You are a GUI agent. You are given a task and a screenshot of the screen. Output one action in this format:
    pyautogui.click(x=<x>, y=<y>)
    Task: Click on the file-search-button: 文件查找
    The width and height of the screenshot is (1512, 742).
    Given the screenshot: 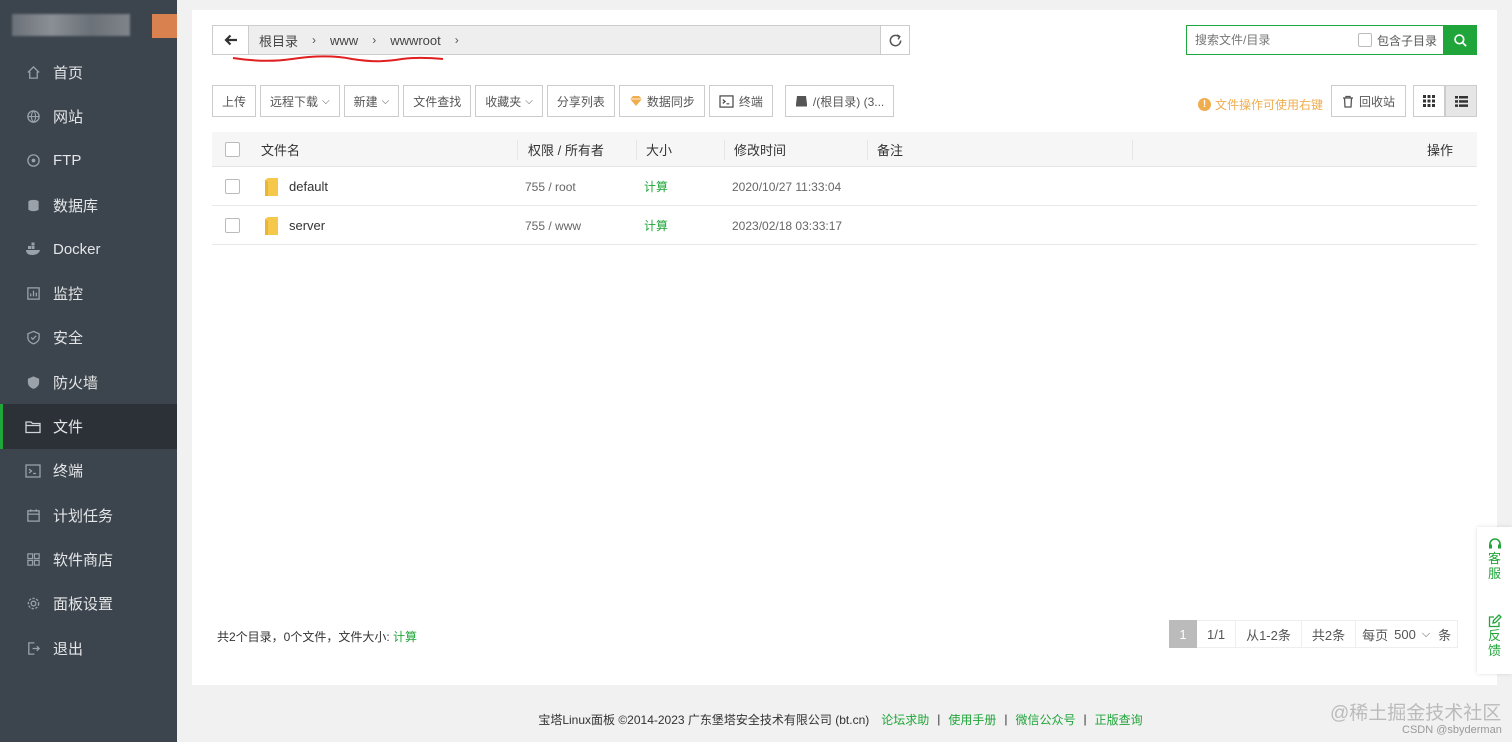 What is the action you would take?
    pyautogui.click(x=437, y=101)
    